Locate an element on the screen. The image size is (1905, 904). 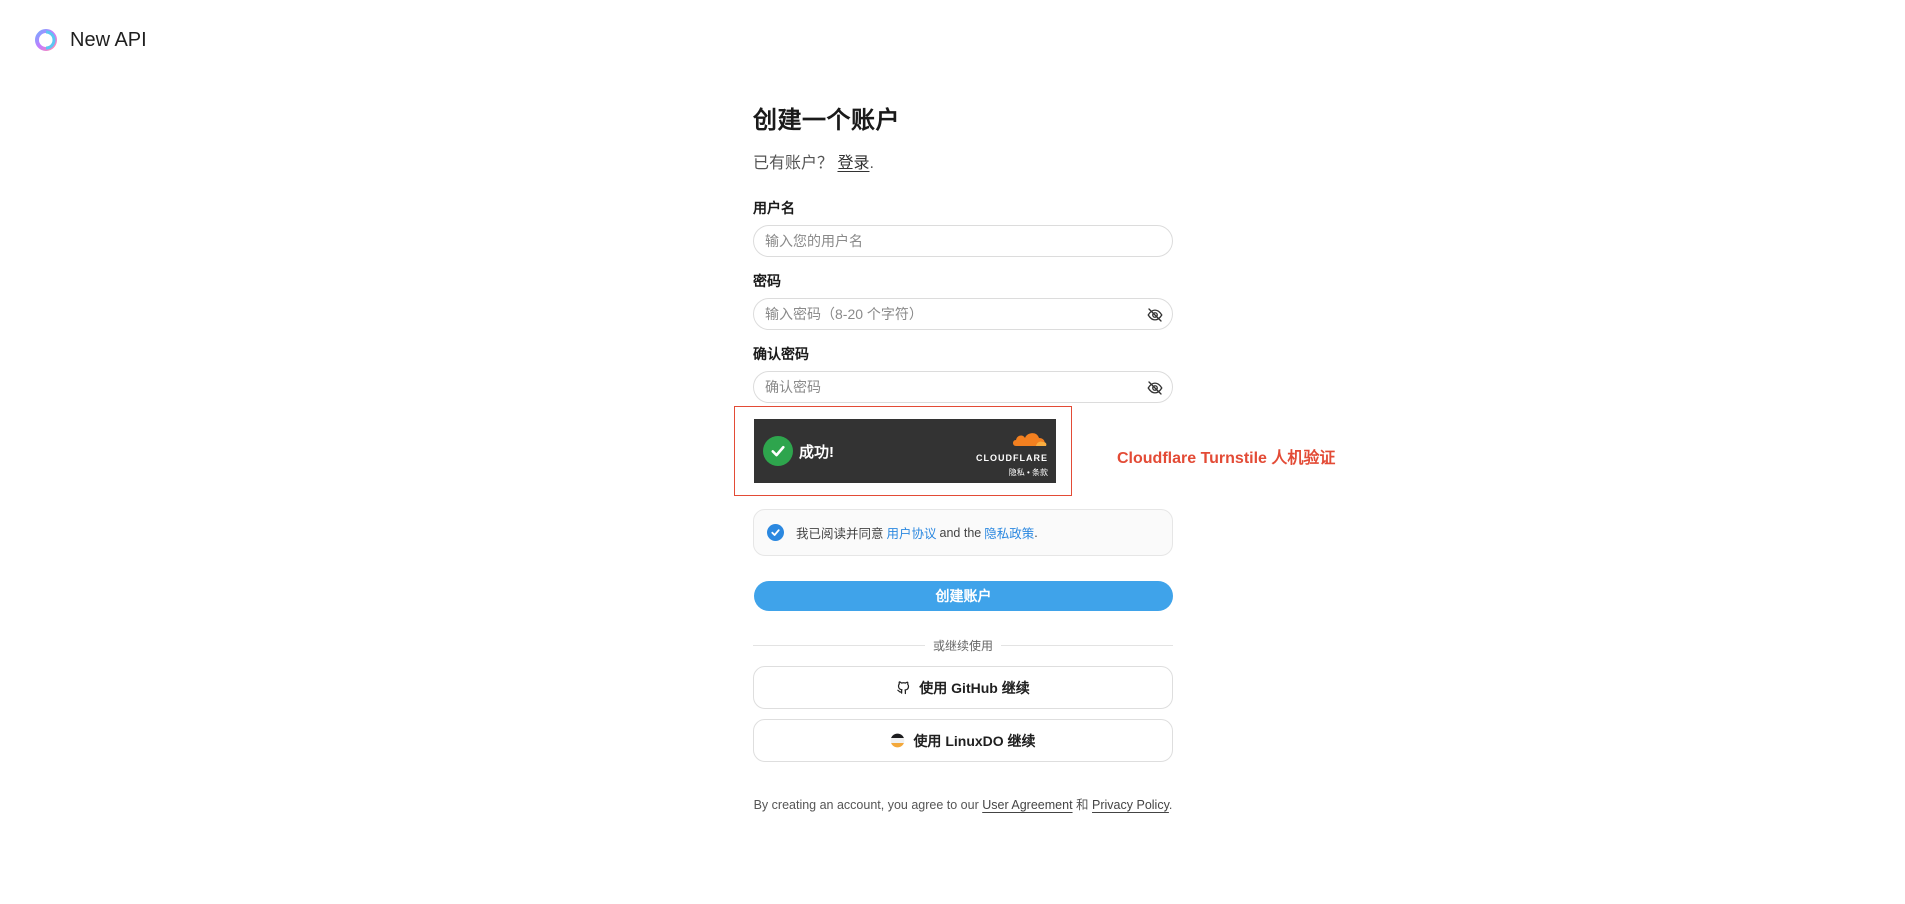
username-input is located at coordinates (963, 241).